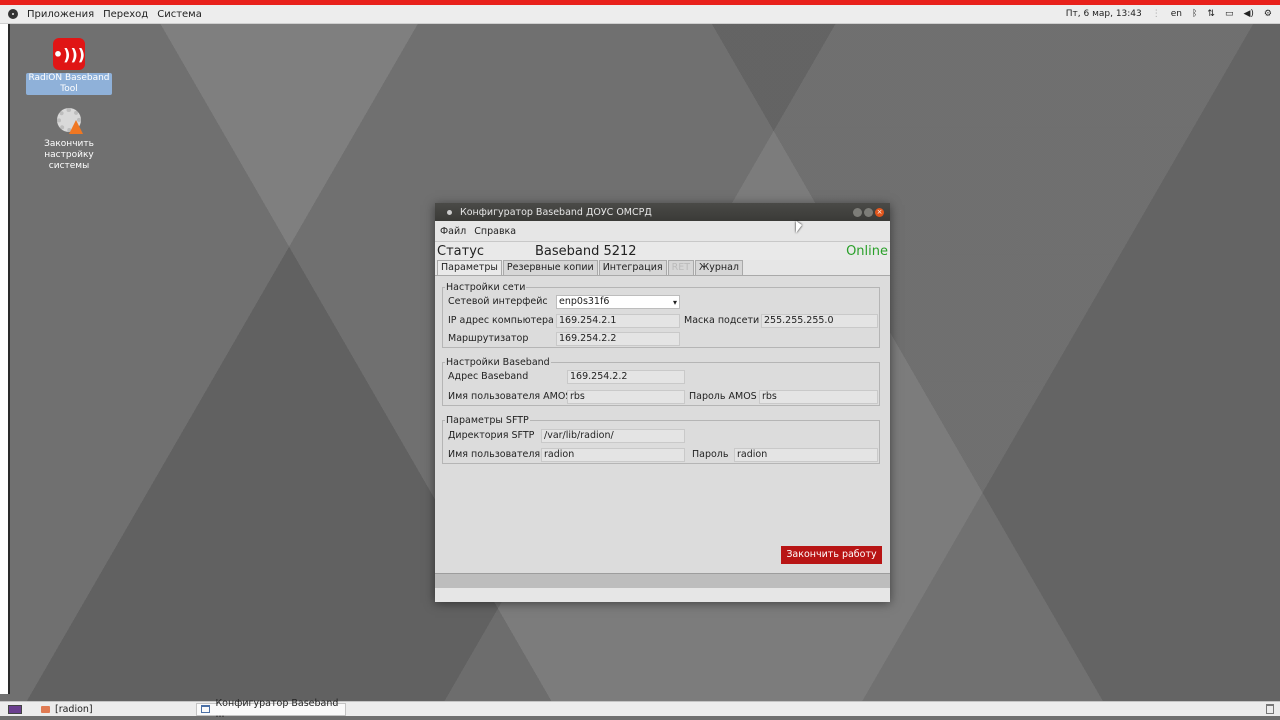 This screenshot has width=1280, height=720. Describe the element at coordinates (1268, 14) in the screenshot. I see `settings-gear-icon: ⚙` at that location.